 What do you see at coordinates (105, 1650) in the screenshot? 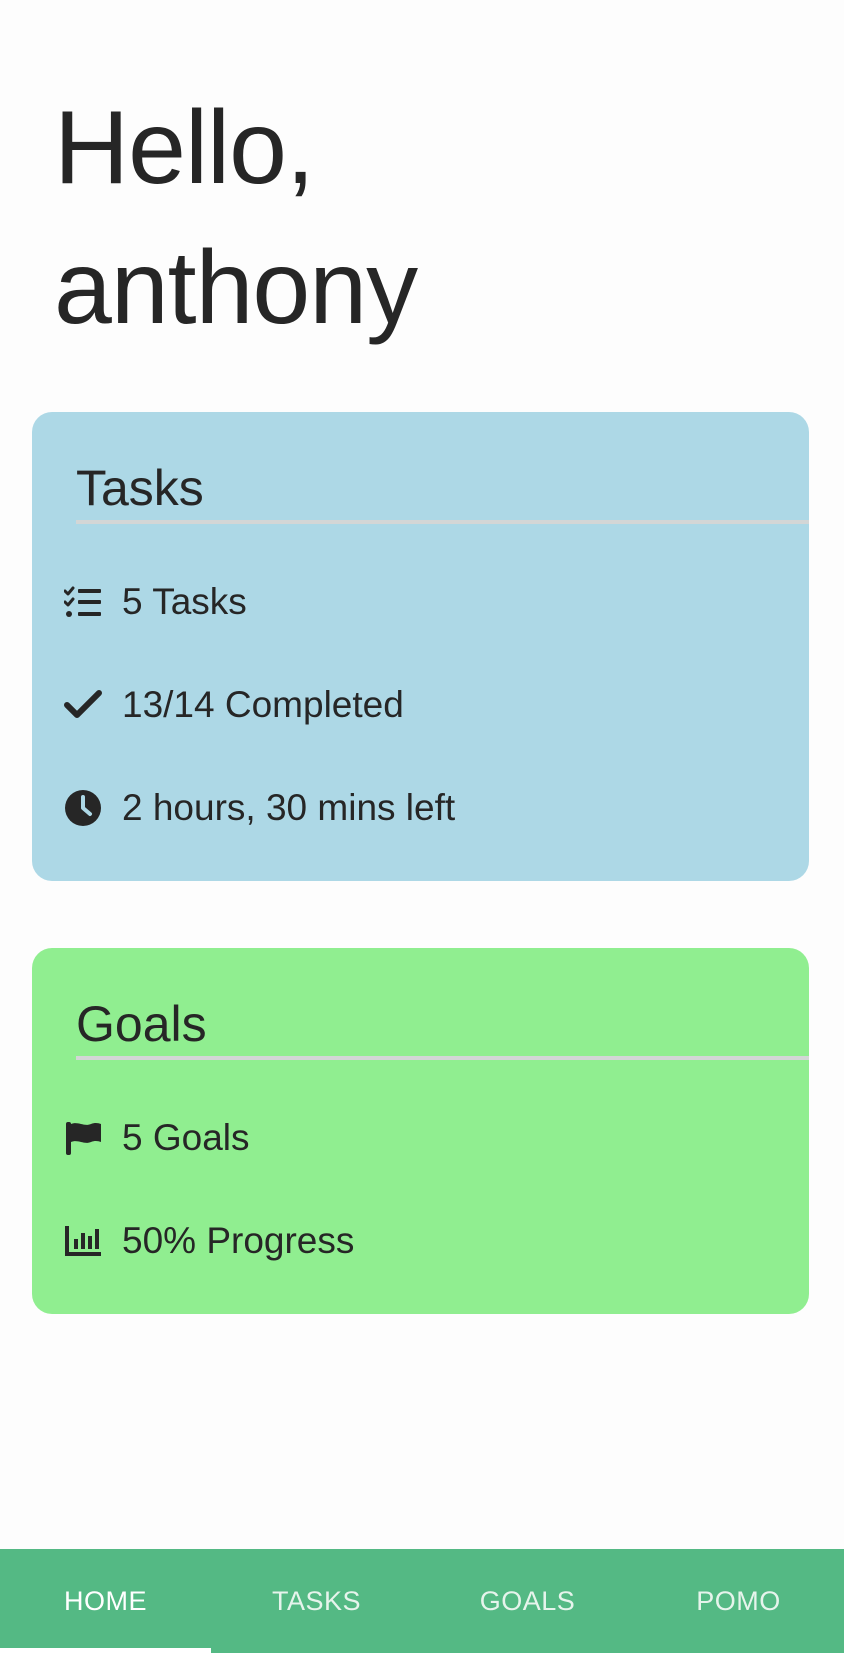
I see `active-tab-indicator` at bounding box center [105, 1650].